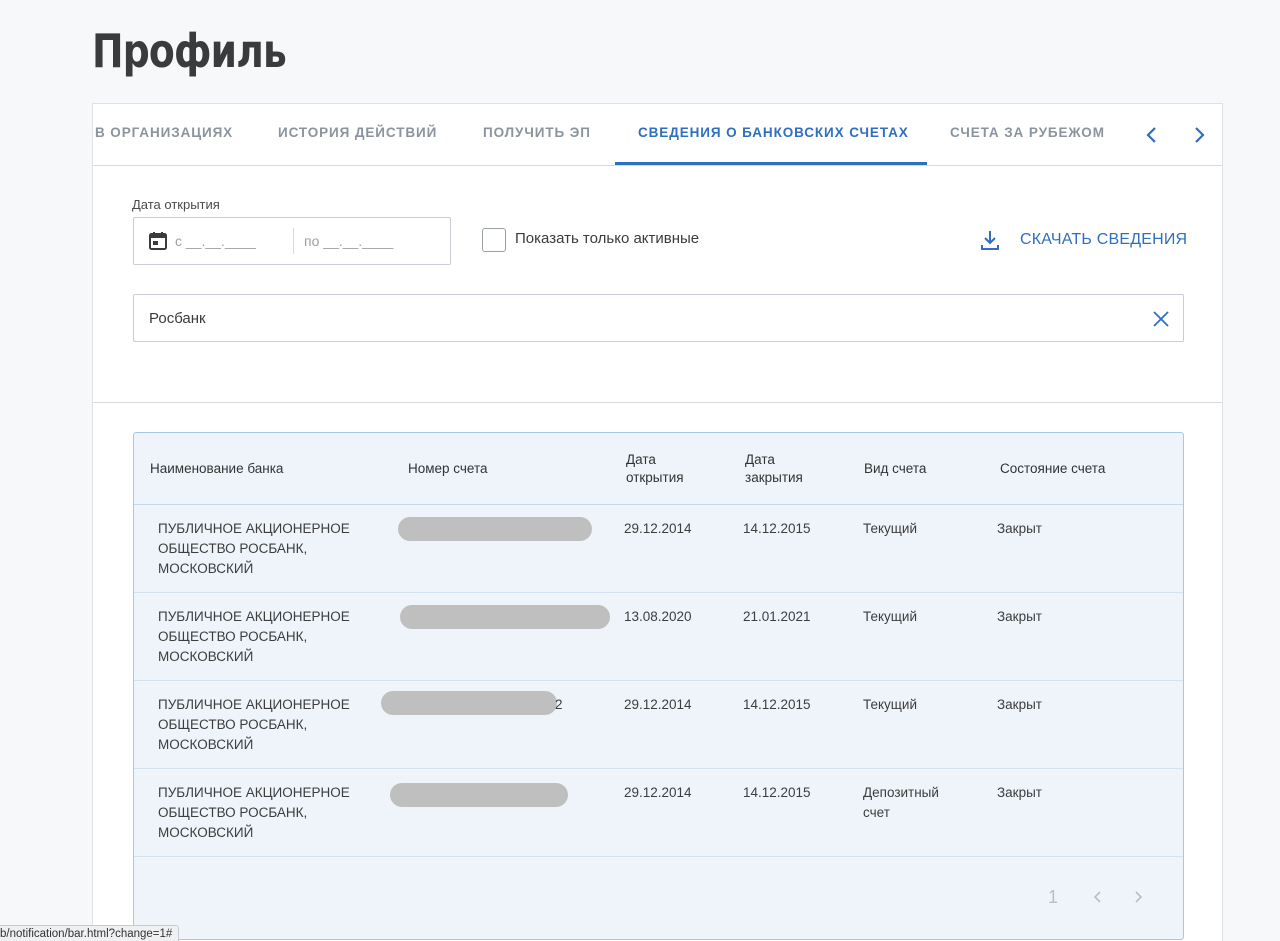 The width and height of the screenshot is (1280, 941). I want to click on account-number-fragment: 2, so click(559, 704).